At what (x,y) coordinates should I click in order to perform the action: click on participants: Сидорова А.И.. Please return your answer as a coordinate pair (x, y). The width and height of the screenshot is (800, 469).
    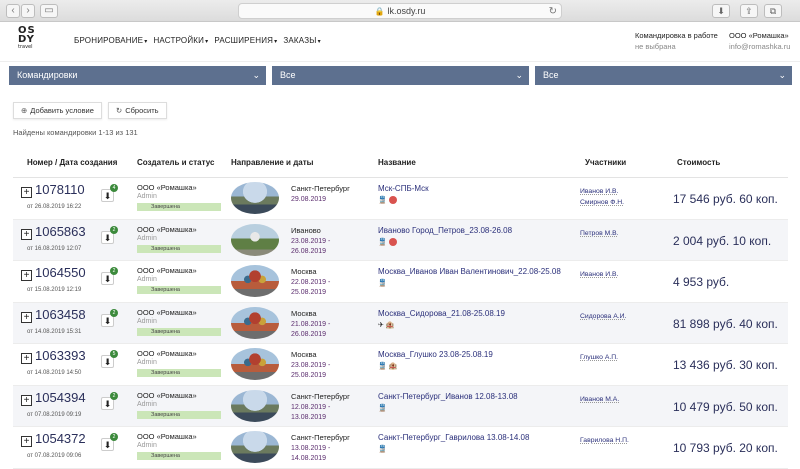
    Looking at the image, I should click on (603, 316).